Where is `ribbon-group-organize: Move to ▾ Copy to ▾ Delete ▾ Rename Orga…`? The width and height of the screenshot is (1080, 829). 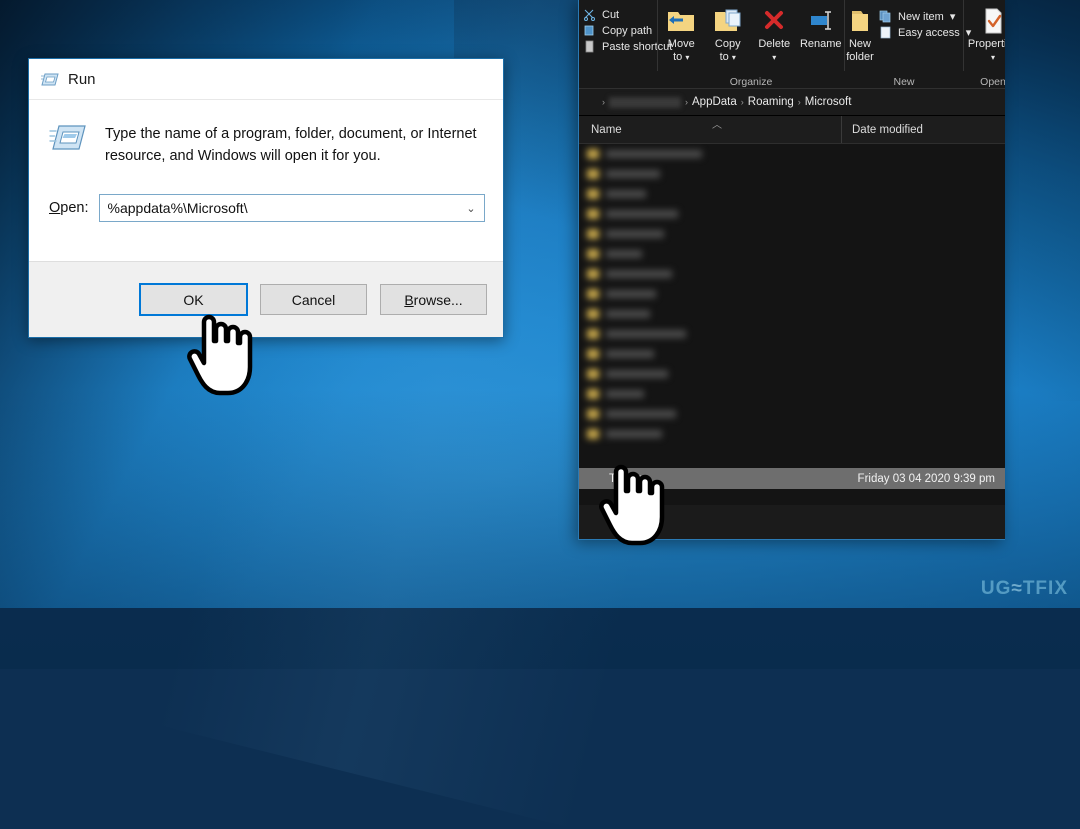
ribbon-group-organize: Move to ▾ Copy to ▾ Delete ▾ Rename Orga… is located at coordinates (751, 44).